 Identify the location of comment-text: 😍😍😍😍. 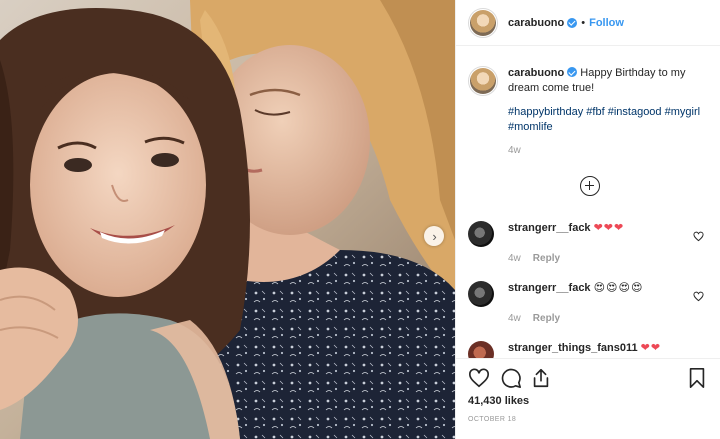
(618, 288).